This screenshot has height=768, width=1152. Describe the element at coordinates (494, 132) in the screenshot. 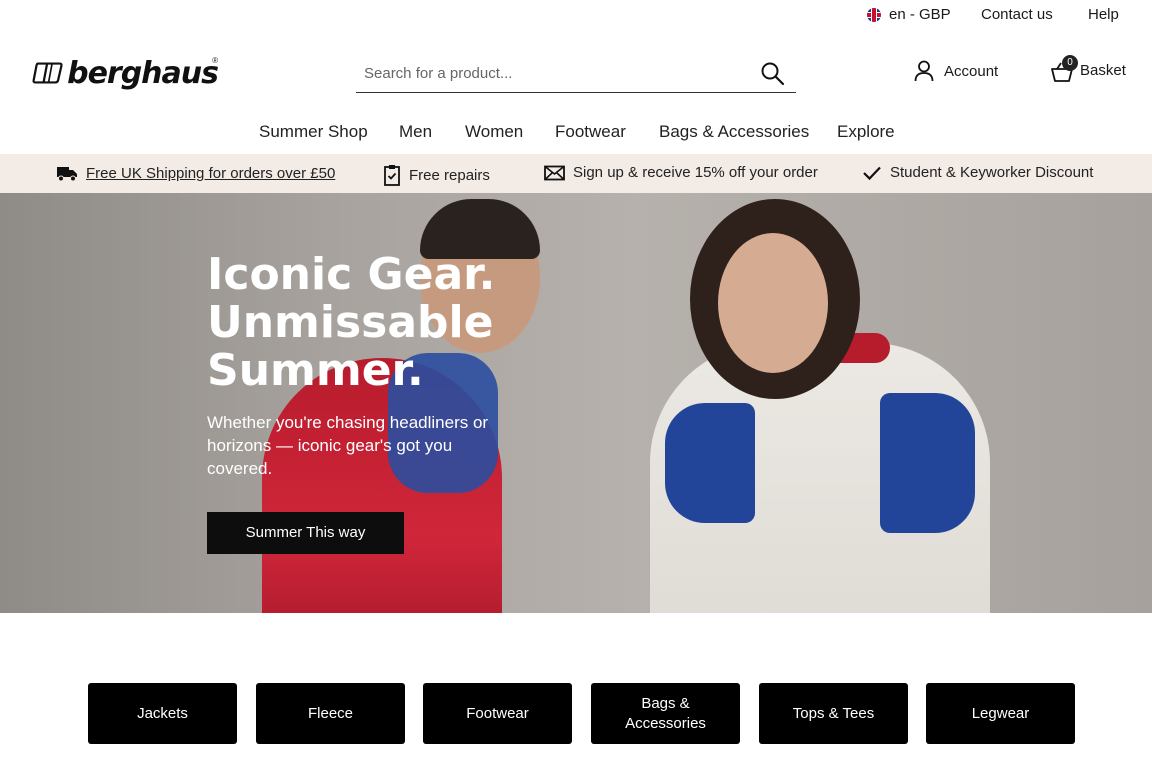

I see `nav-item-women: Women` at that location.